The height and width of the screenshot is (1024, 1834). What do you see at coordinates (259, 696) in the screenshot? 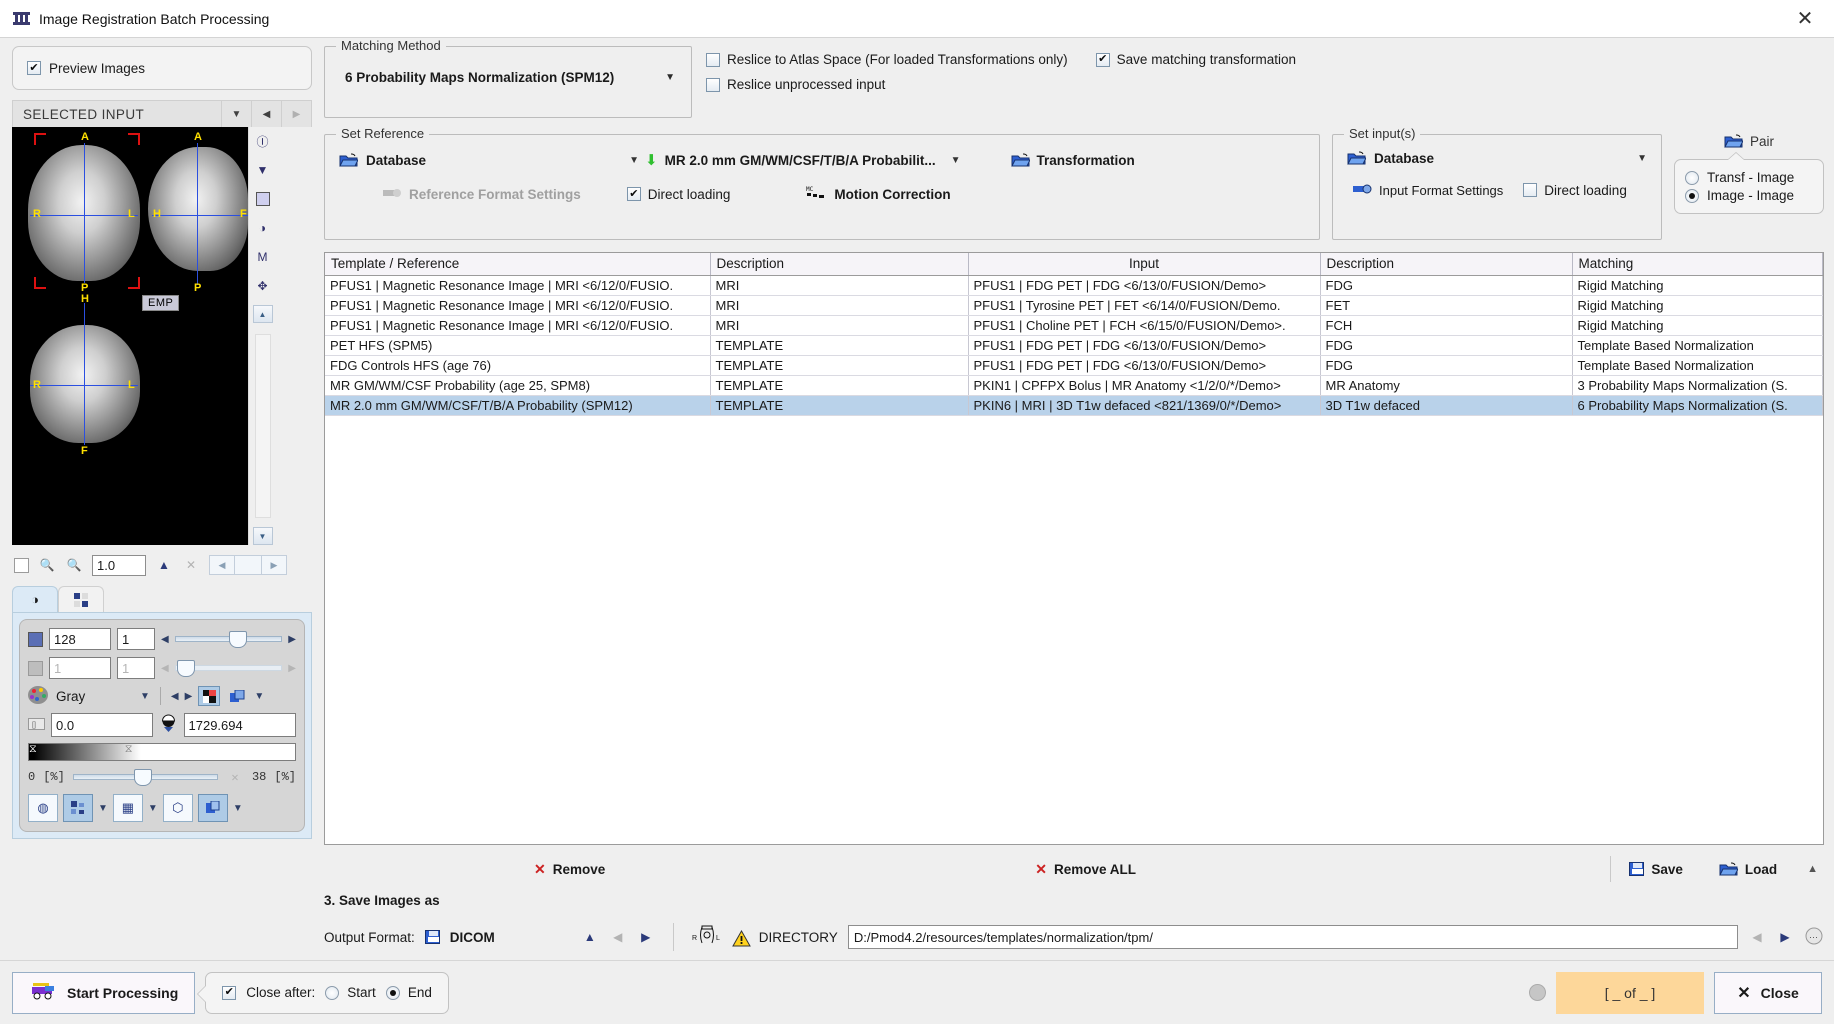
I see `colortable-more-icon: ▼` at bounding box center [259, 696].